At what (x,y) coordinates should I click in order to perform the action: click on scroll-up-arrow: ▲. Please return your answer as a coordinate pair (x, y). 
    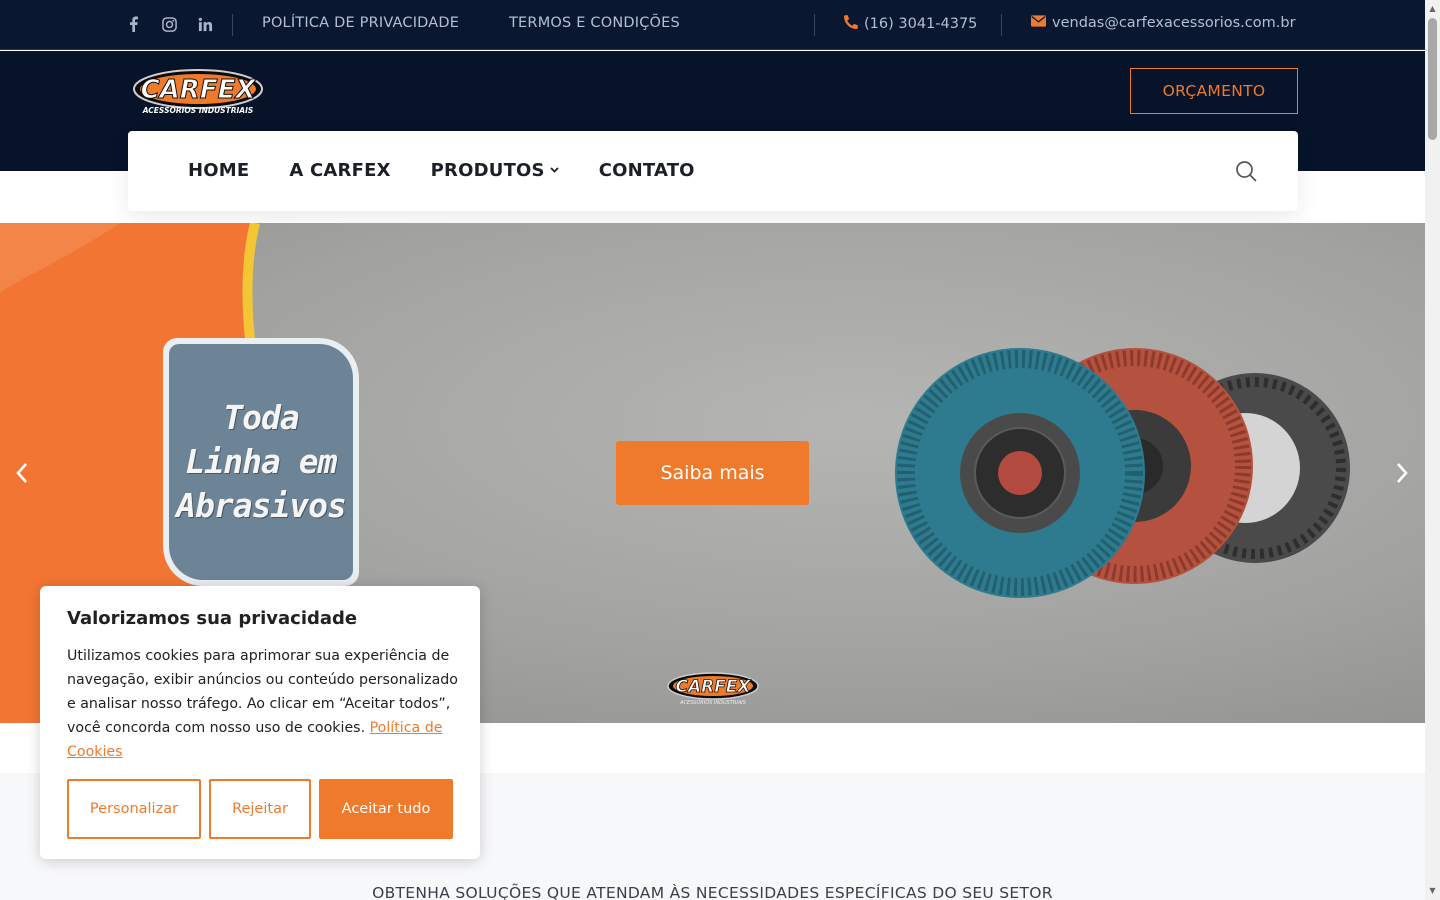
    Looking at the image, I should click on (1432, 8).